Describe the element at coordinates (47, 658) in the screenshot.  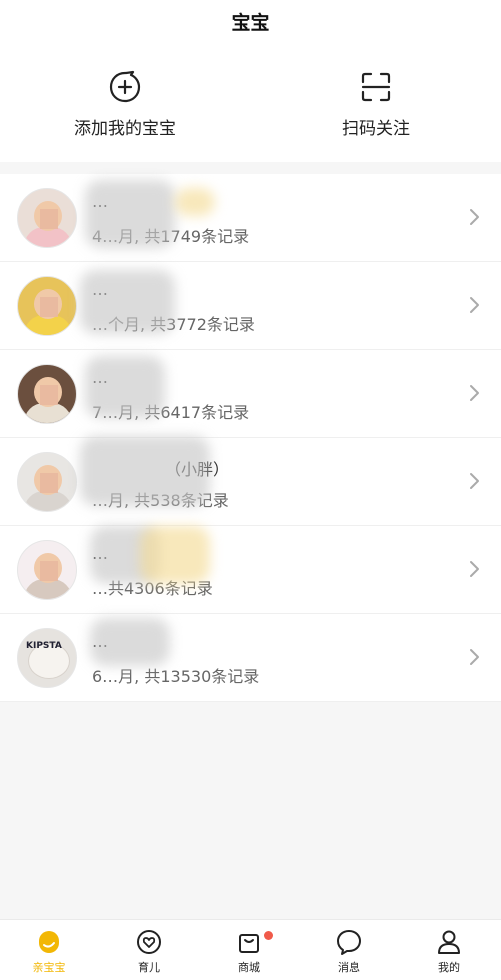
I see `baby-avatar: KIPSTA` at that location.